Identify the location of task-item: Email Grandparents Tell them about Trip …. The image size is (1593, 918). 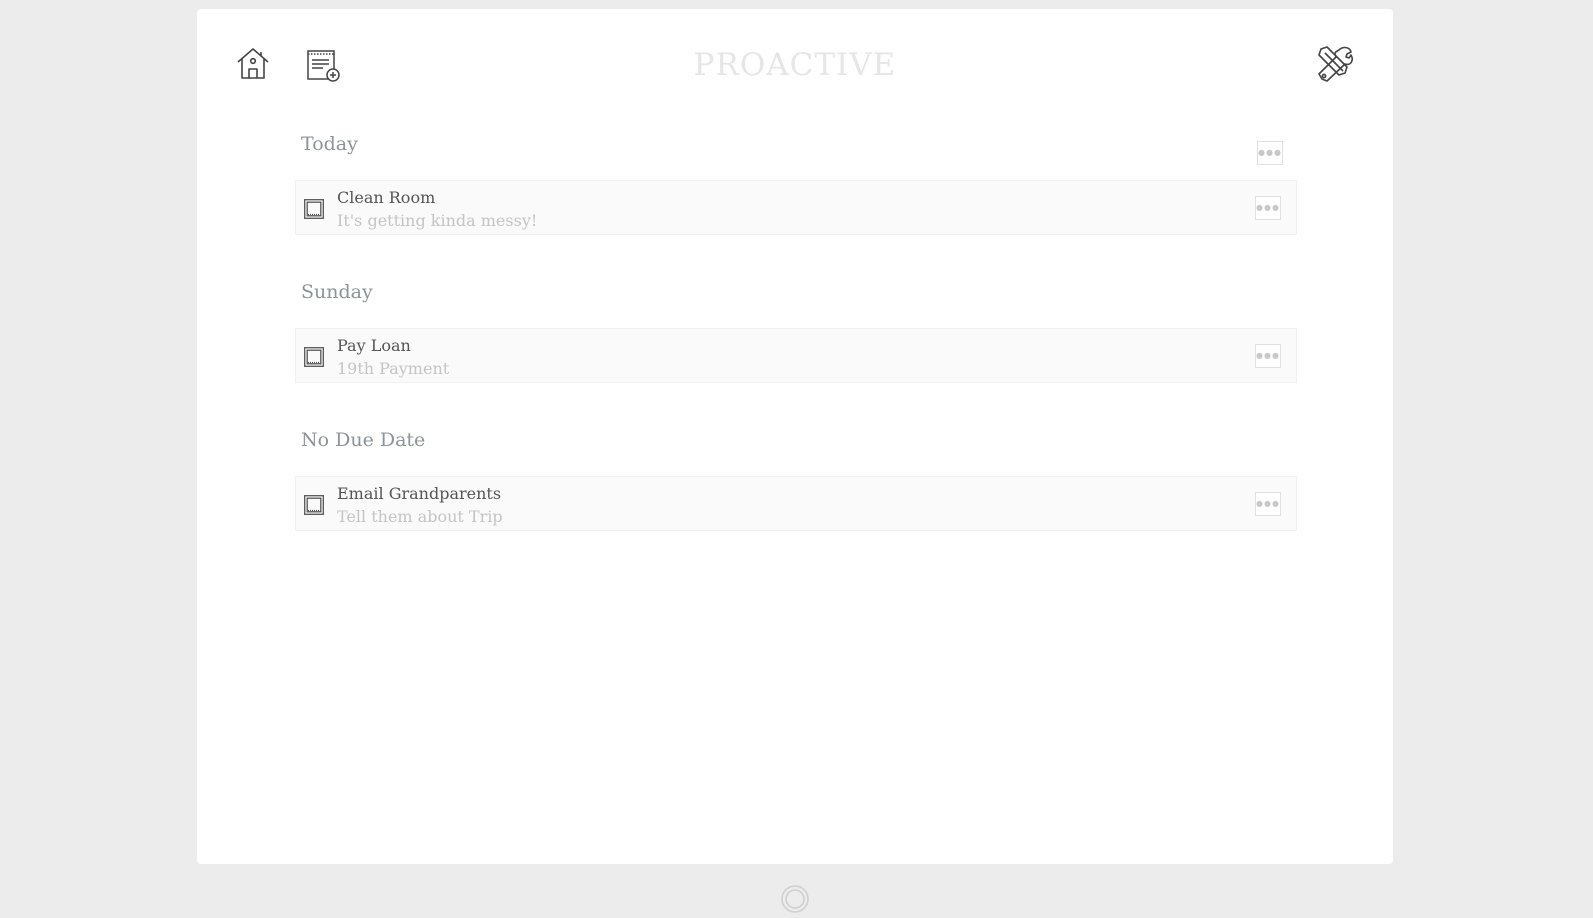
(796, 503).